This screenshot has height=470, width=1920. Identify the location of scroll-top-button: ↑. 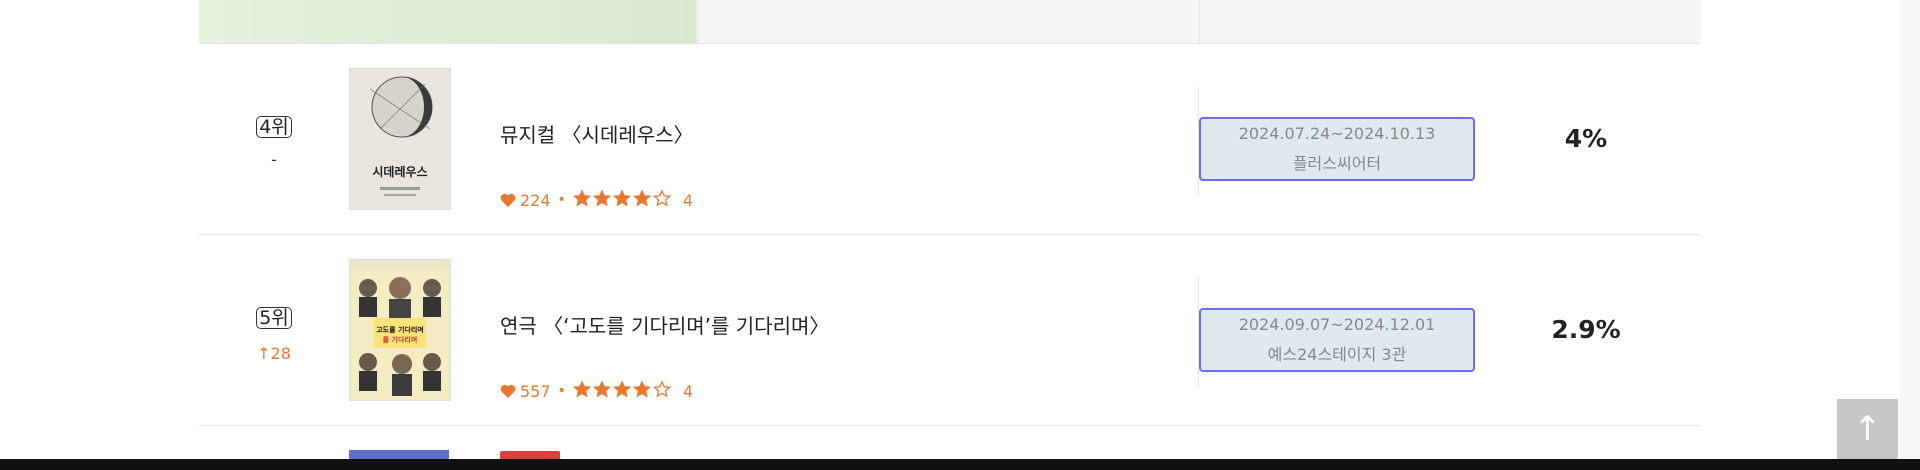
(1867, 429).